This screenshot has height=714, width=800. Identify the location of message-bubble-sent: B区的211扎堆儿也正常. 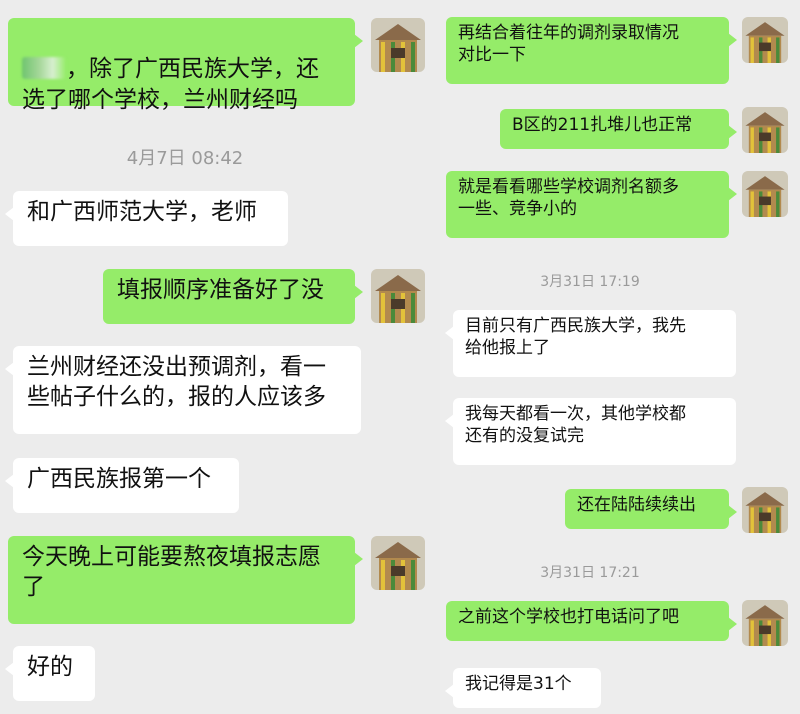
(618, 129).